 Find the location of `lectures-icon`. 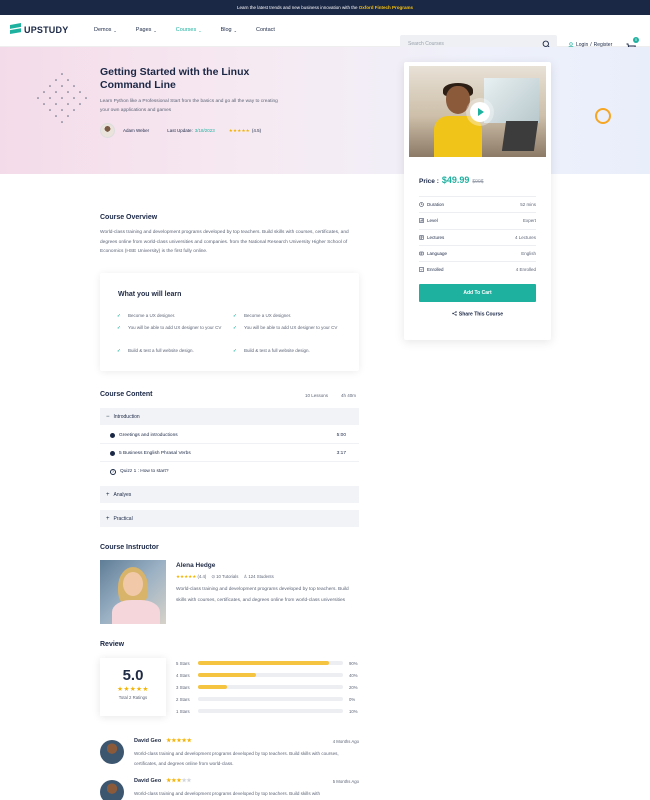

lectures-icon is located at coordinates (421, 237).